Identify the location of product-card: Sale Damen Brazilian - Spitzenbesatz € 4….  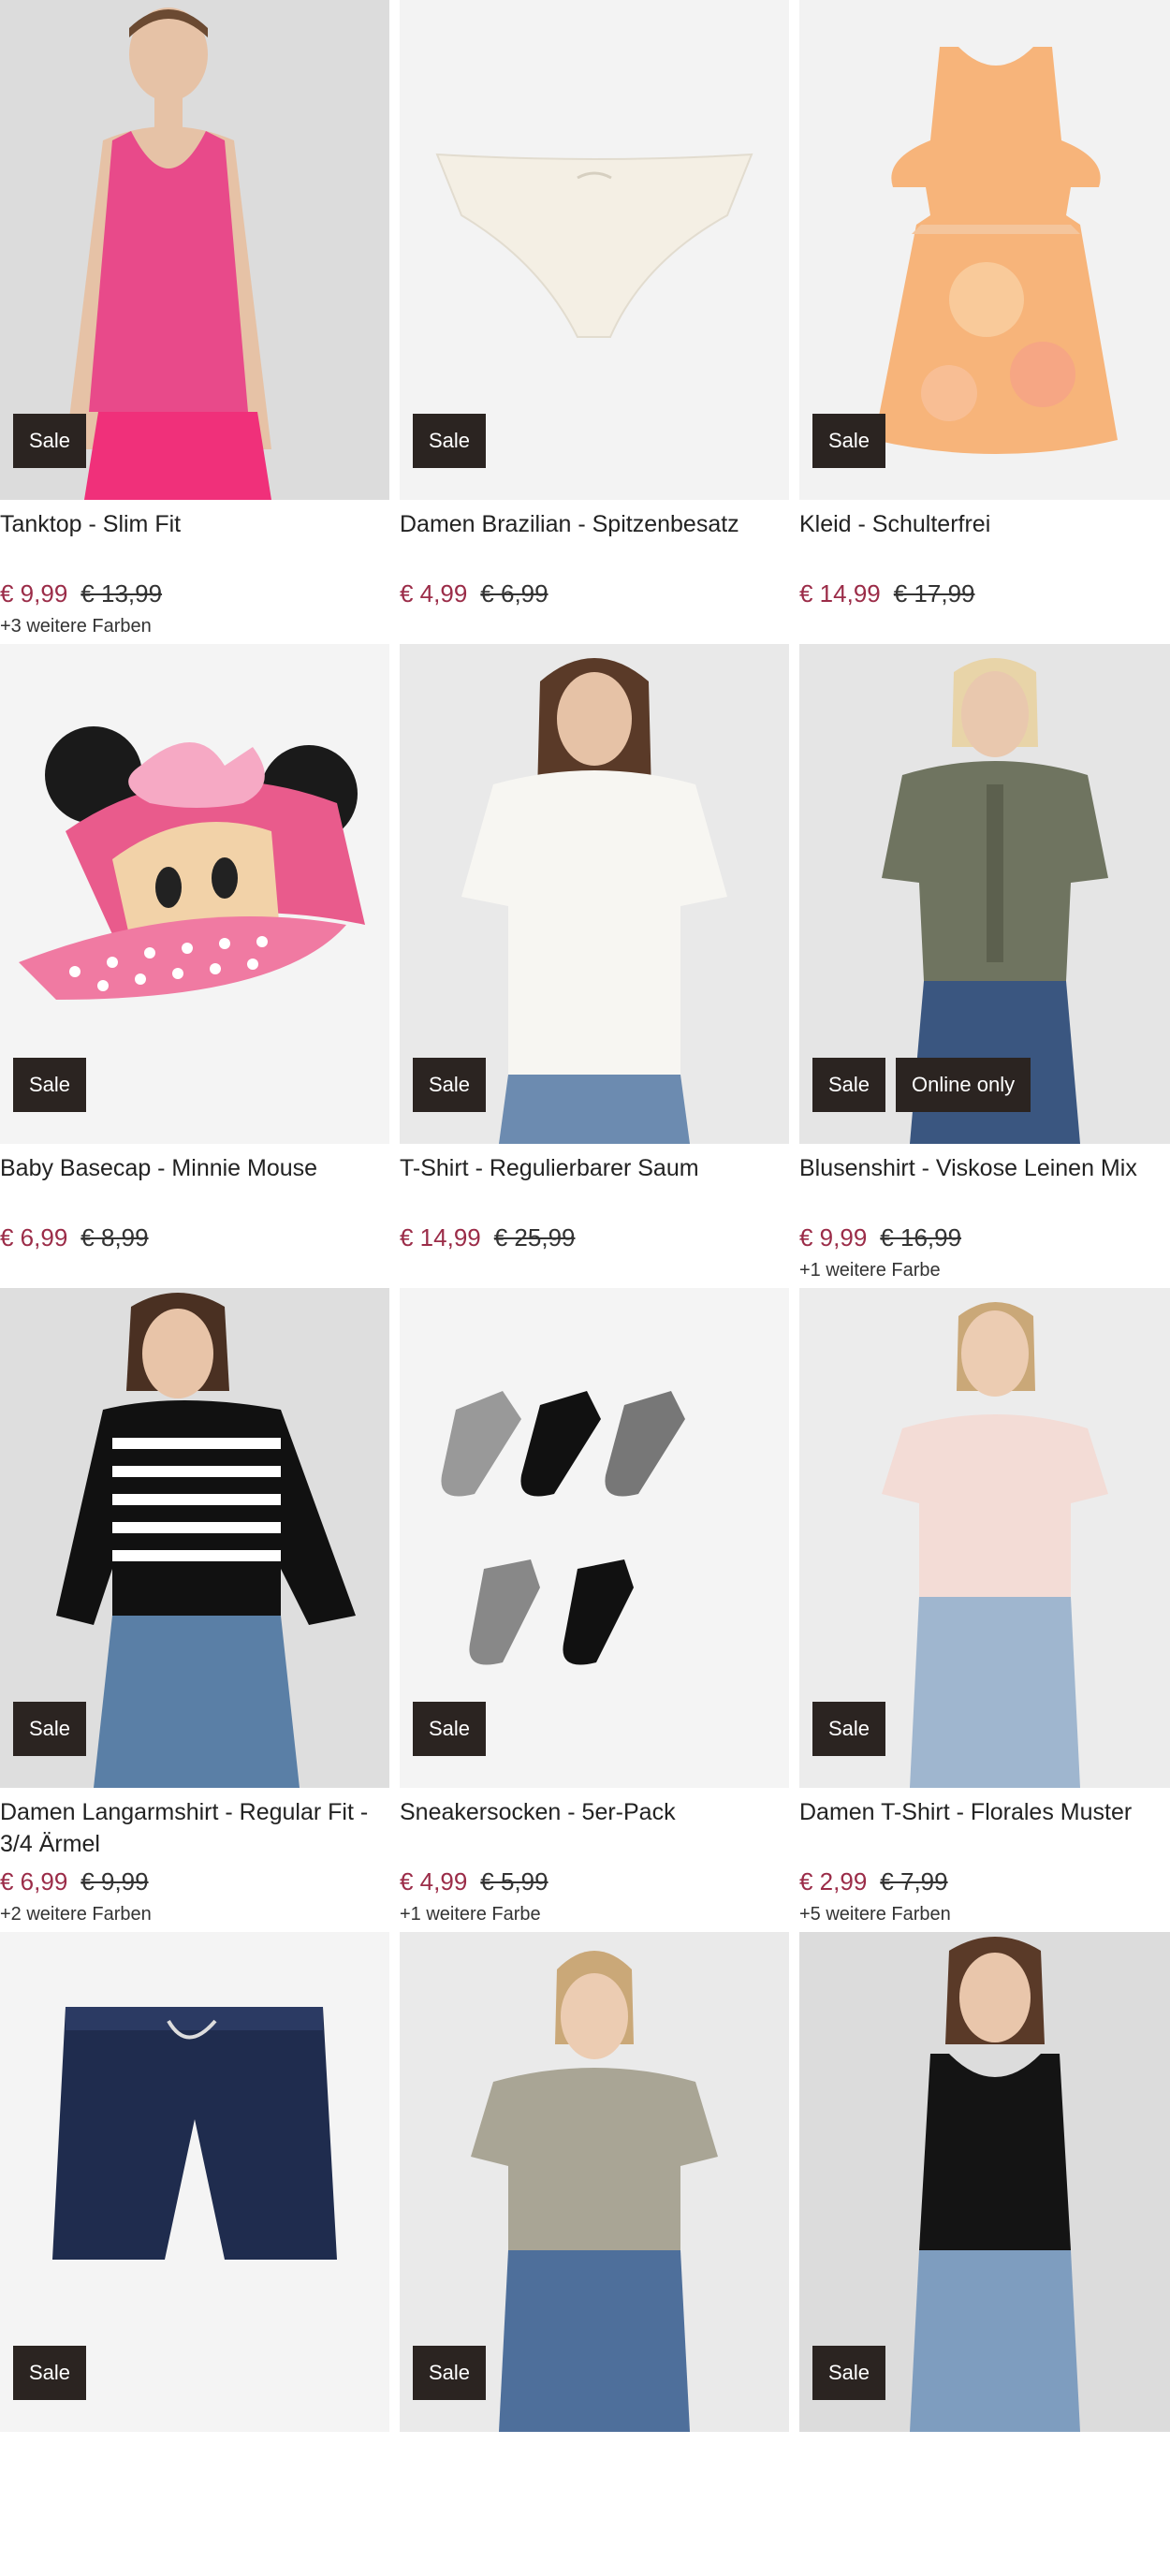
(594, 322).